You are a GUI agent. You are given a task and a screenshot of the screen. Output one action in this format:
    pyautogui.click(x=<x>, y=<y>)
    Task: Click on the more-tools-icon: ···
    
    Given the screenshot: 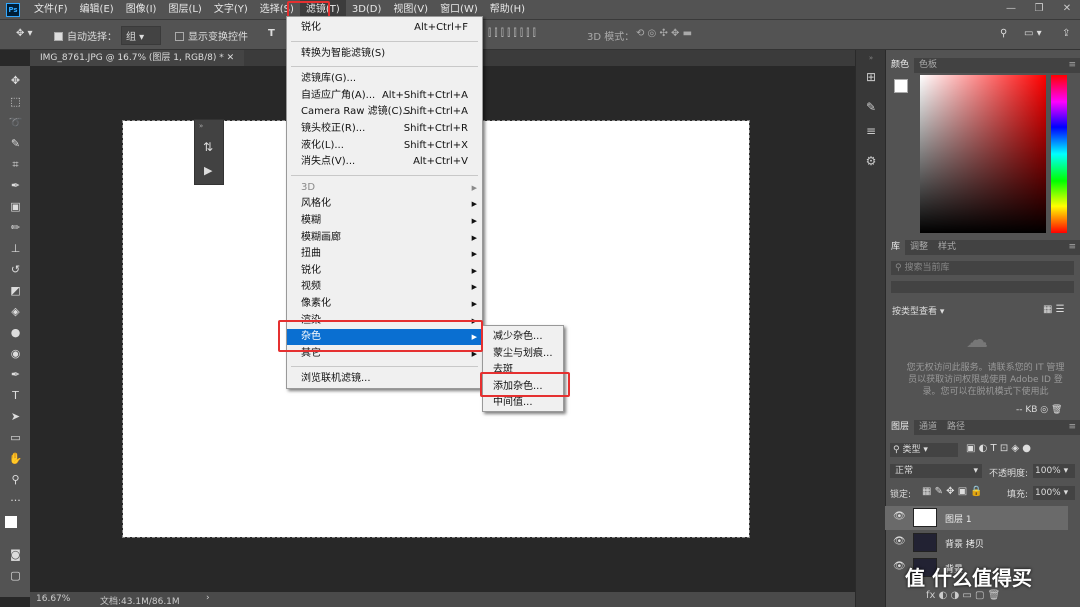 What is the action you would take?
    pyautogui.click(x=15, y=501)
    